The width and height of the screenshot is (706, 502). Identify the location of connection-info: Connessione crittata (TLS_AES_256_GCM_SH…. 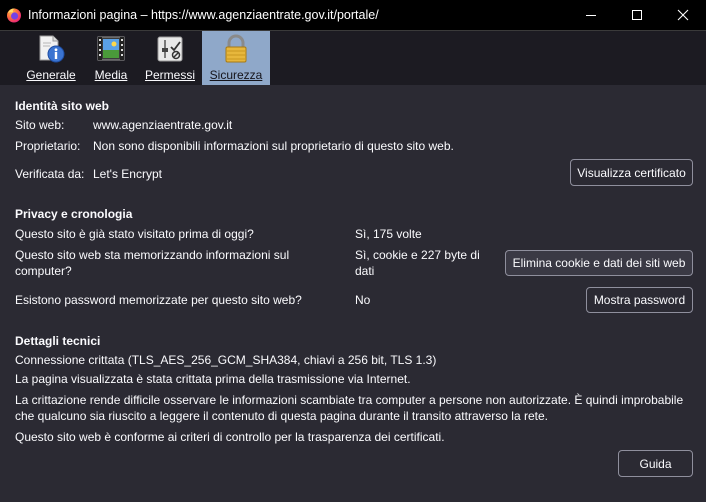
(226, 360).